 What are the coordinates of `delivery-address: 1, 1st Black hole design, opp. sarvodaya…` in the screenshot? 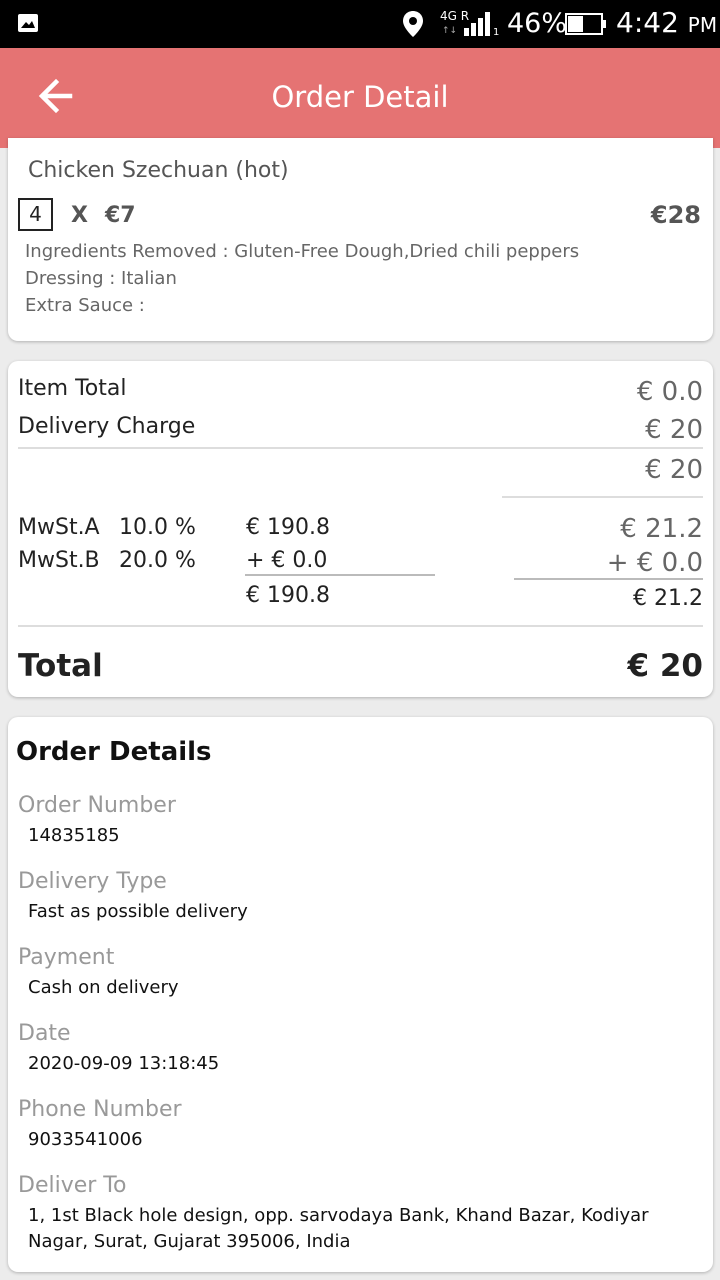 It's located at (338, 1228).